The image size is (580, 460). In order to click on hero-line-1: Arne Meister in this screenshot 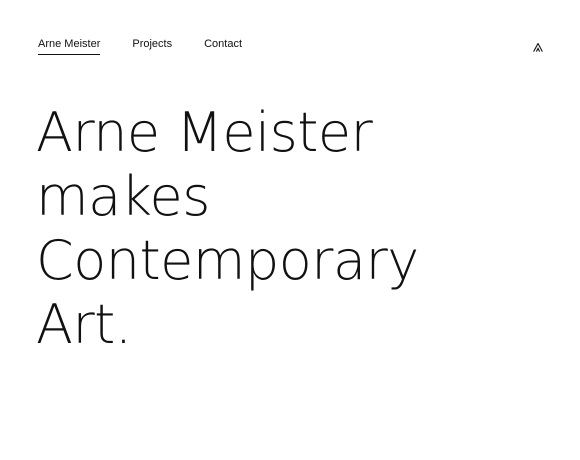, I will do `click(204, 132)`.